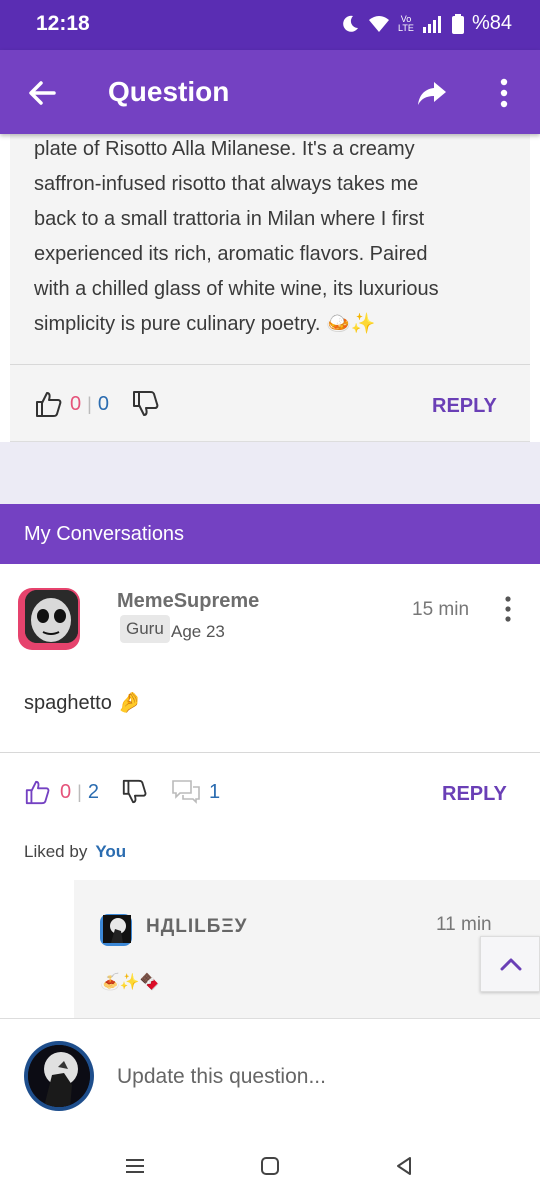 The height and width of the screenshot is (1200, 540). Describe the element at coordinates (198, 631) in the screenshot. I see `user-age: Age 23` at that location.